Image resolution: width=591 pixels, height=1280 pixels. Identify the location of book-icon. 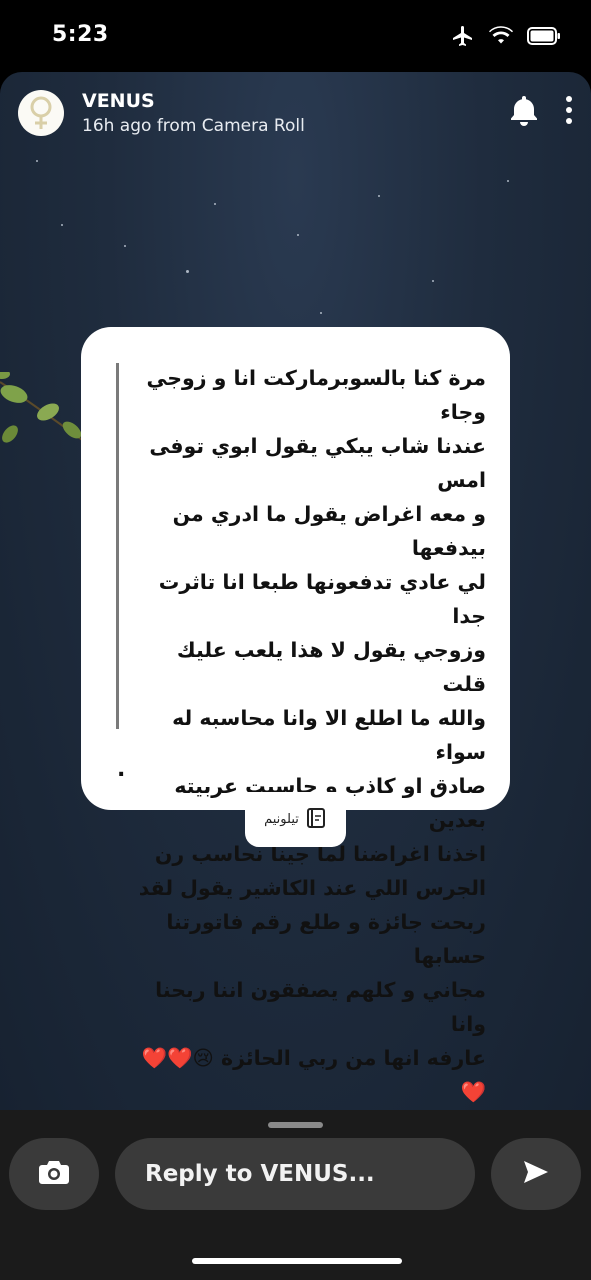
(316, 820).